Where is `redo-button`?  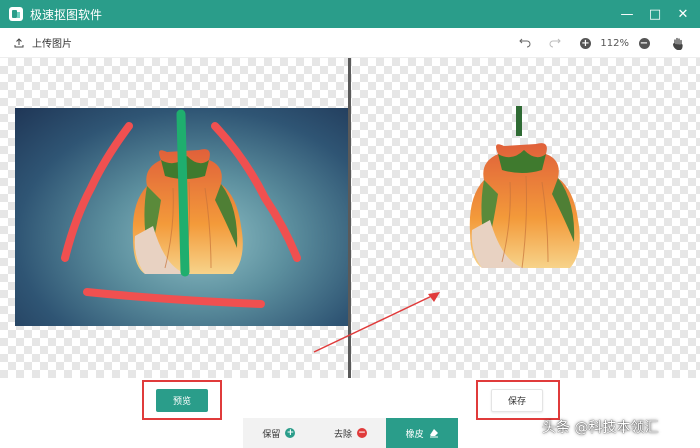 redo-button is located at coordinates (555, 43).